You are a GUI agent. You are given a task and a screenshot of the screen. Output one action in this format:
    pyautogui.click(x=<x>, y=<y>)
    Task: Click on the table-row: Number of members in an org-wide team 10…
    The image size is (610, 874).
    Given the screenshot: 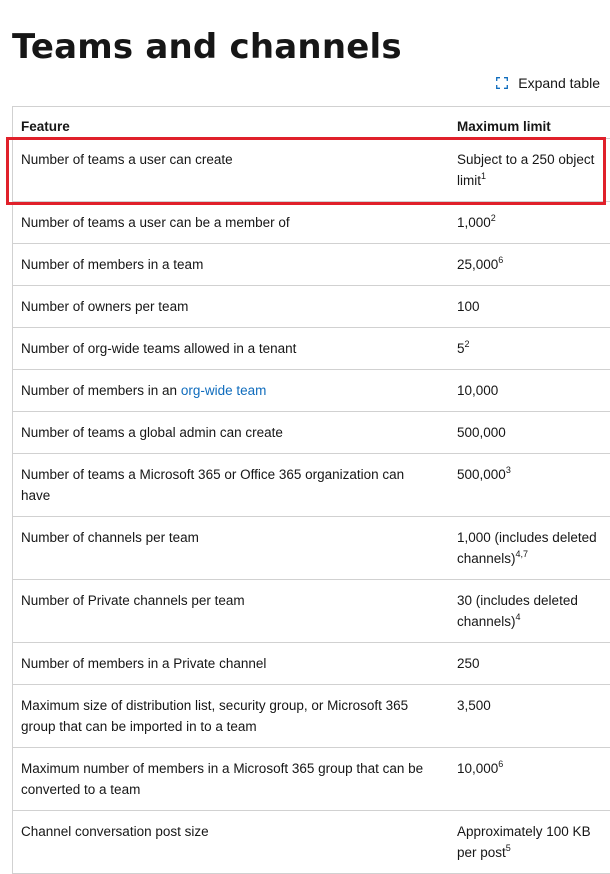 What is the action you would take?
    pyautogui.click(x=311, y=391)
    